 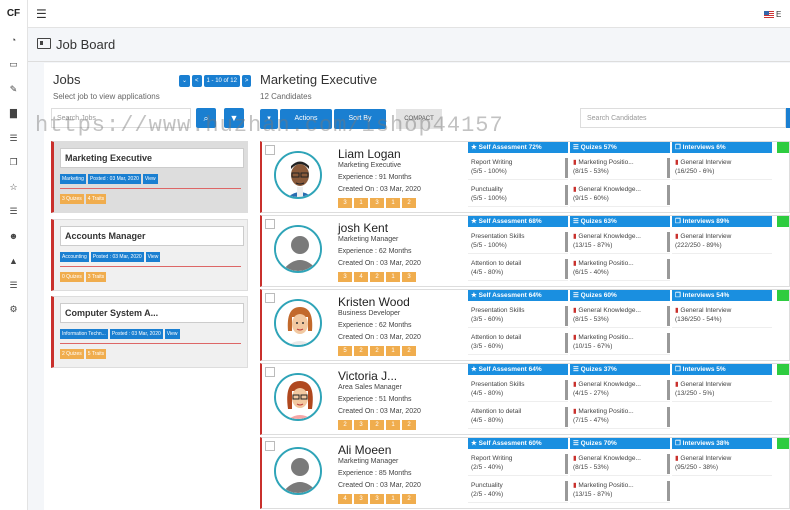 What do you see at coordinates (777, 14) in the screenshot?
I see `language-selector: E` at bounding box center [777, 14].